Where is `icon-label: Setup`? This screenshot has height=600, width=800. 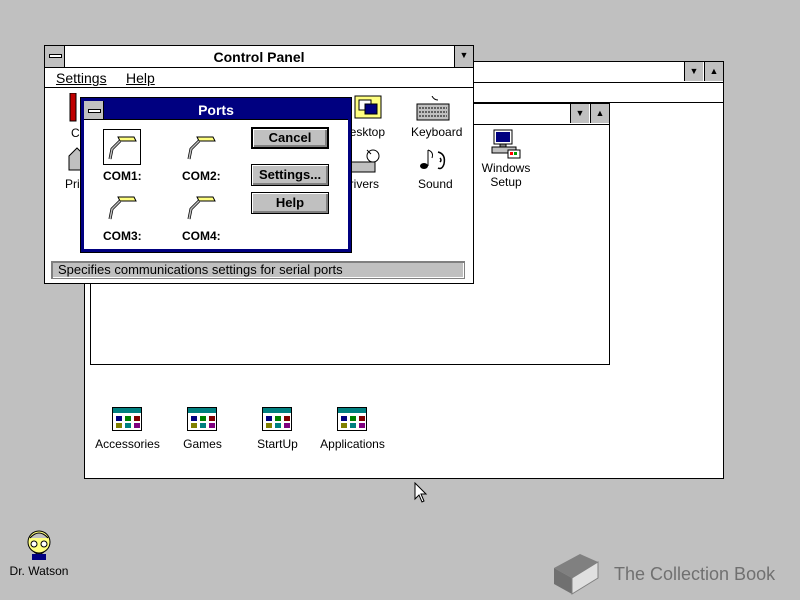 icon-label: Setup is located at coordinates (506, 182).